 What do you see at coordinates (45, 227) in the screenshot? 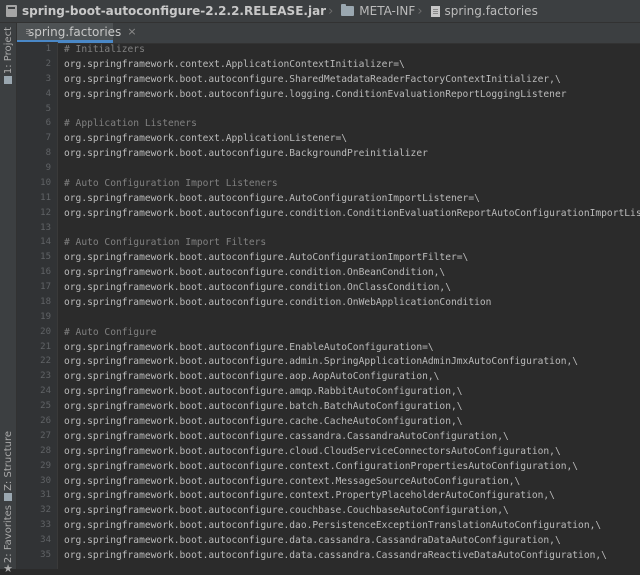
I see `line-number: 13` at bounding box center [45, 227].